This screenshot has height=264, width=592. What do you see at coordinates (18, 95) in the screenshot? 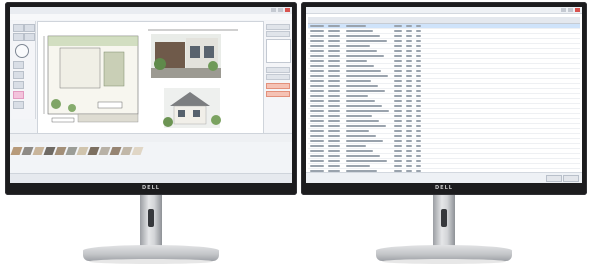
I see `tool-button-highlight` at bounding box center [18, 95].